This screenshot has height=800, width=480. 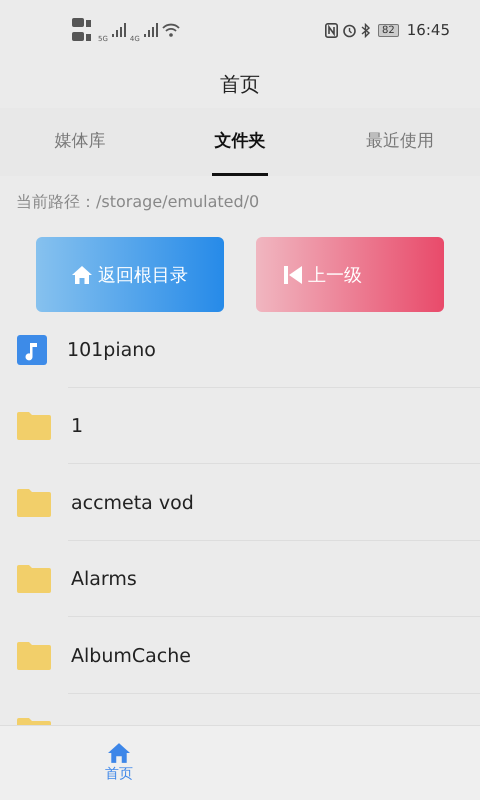 I want to click on bluetooth-icon, so click(x=365, y=30).